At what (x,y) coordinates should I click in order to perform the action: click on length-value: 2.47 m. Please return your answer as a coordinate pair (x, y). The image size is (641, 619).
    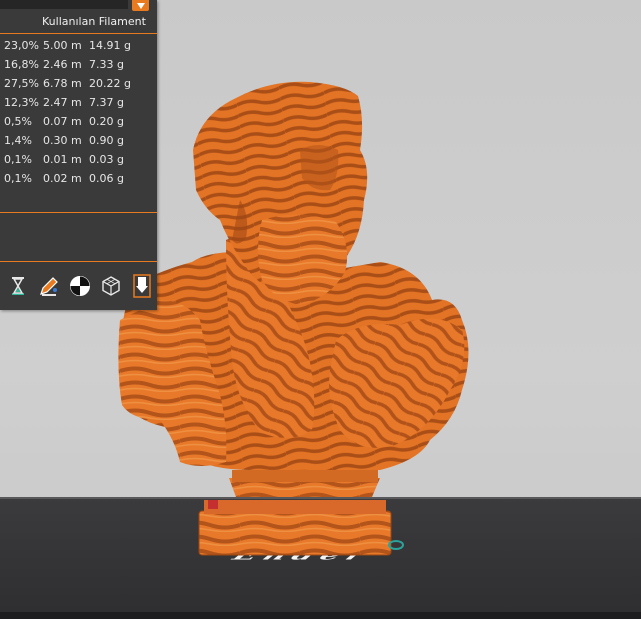
    Looking at the image, I should click on (62, 102).